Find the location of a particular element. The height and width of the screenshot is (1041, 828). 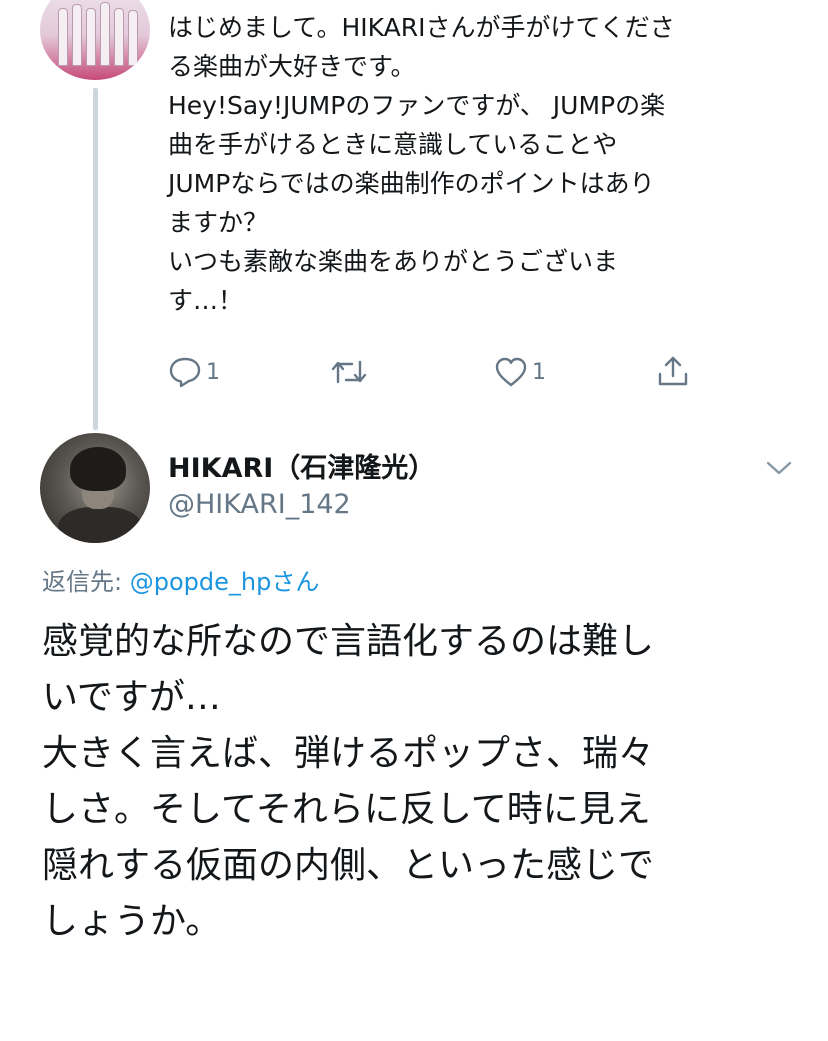

share-button is located at coordinates (673, 371).